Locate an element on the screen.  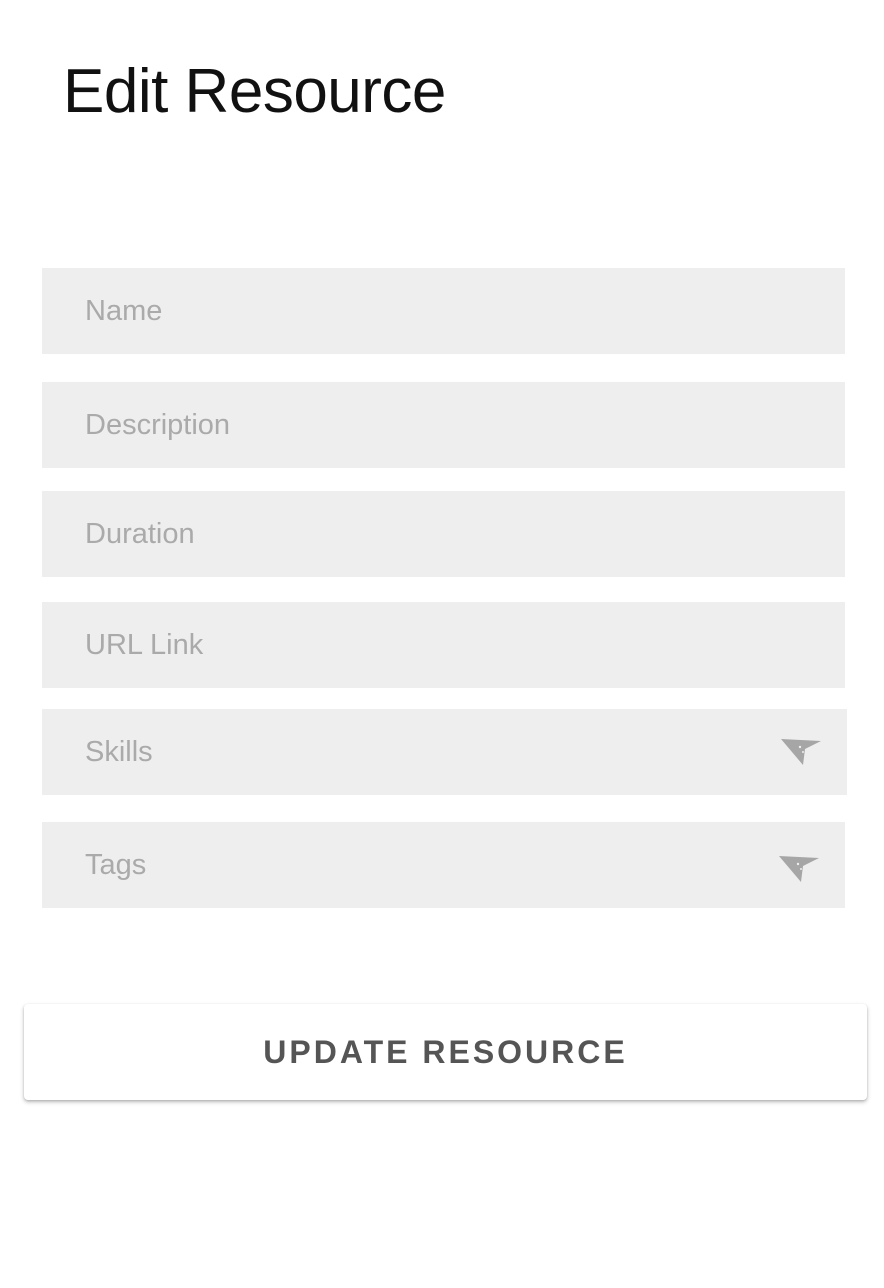
skills-select: Skills is located at coordinates (444, 752).